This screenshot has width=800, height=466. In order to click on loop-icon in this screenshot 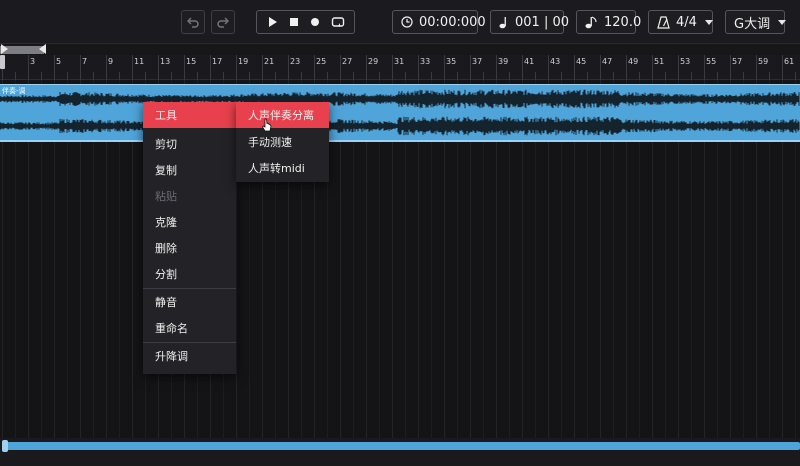, I will do `click(338, 21)`.